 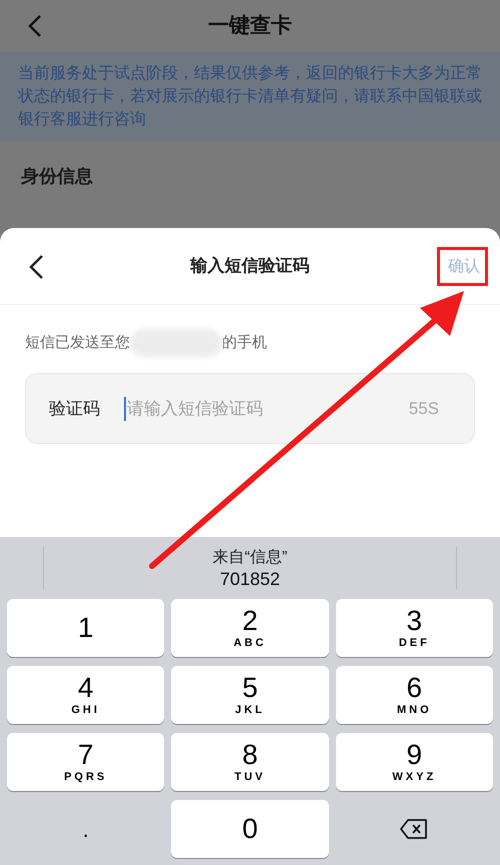 What do you see at coordinates (57, 176) in the screenshot?
I see `section-title: 身份信息` at bounding box center [57, 176].